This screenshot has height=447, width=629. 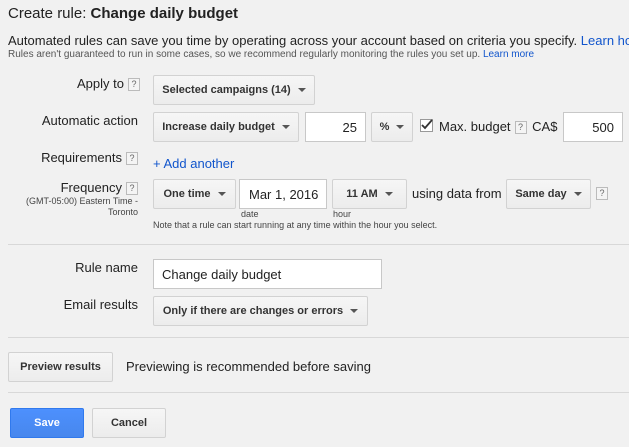 What do you see at coordinates (384, 127) in the screenshot?
I see `action-unit-value: %` at bounding box center [384, 127].